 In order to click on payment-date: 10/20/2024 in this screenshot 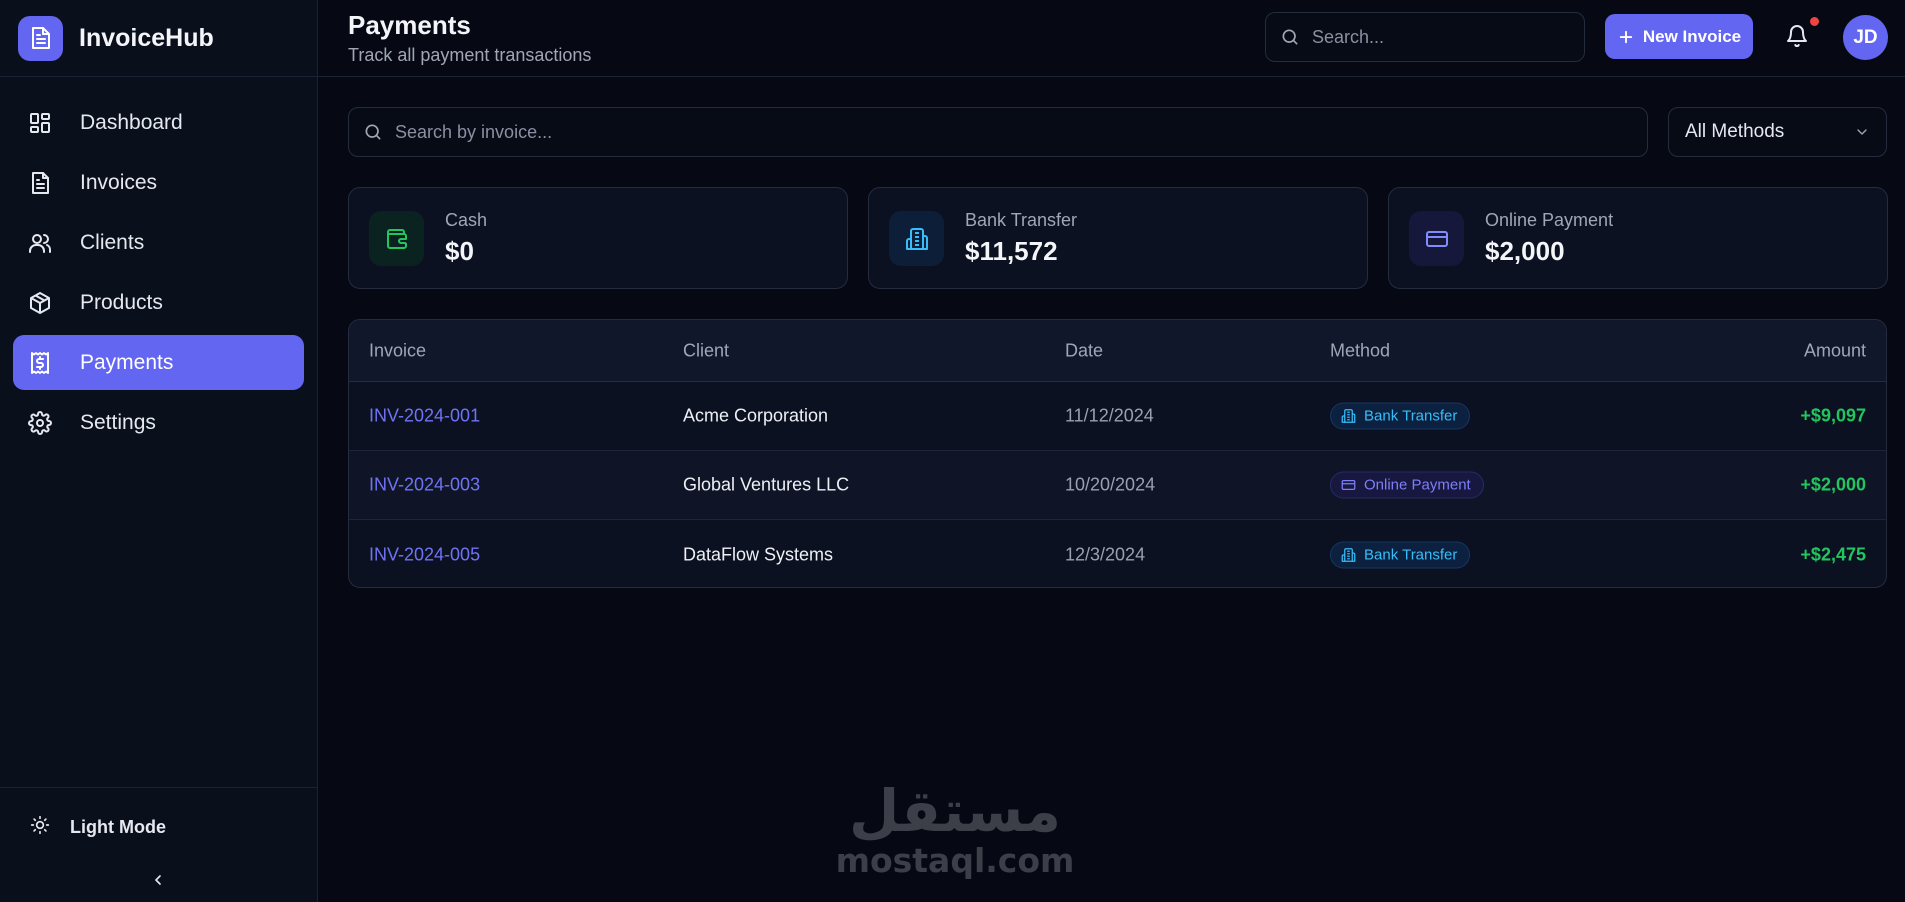, I will do `click(1110, 484)`.